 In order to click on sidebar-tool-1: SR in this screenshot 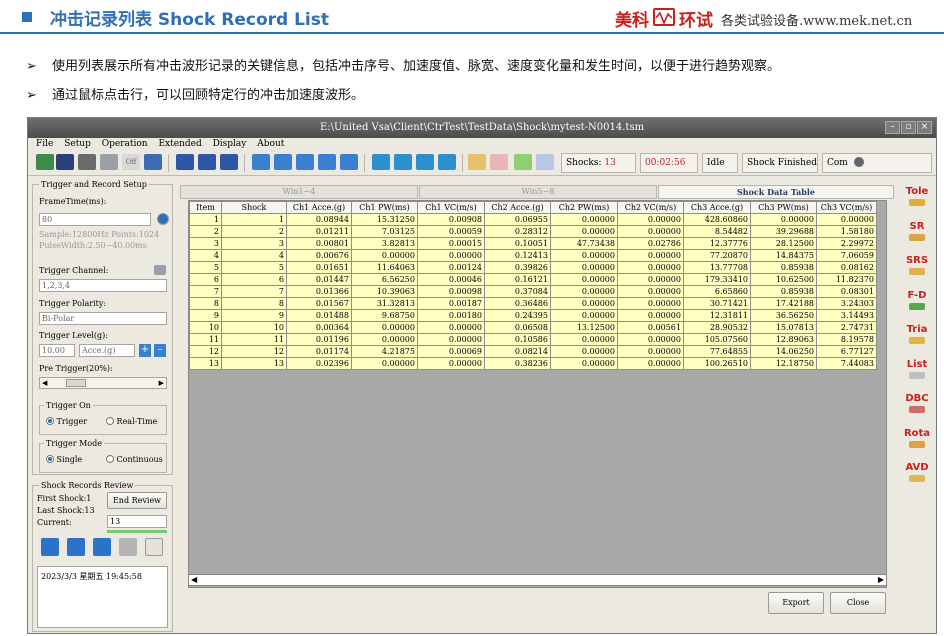, I will do `click(917, 235)`.